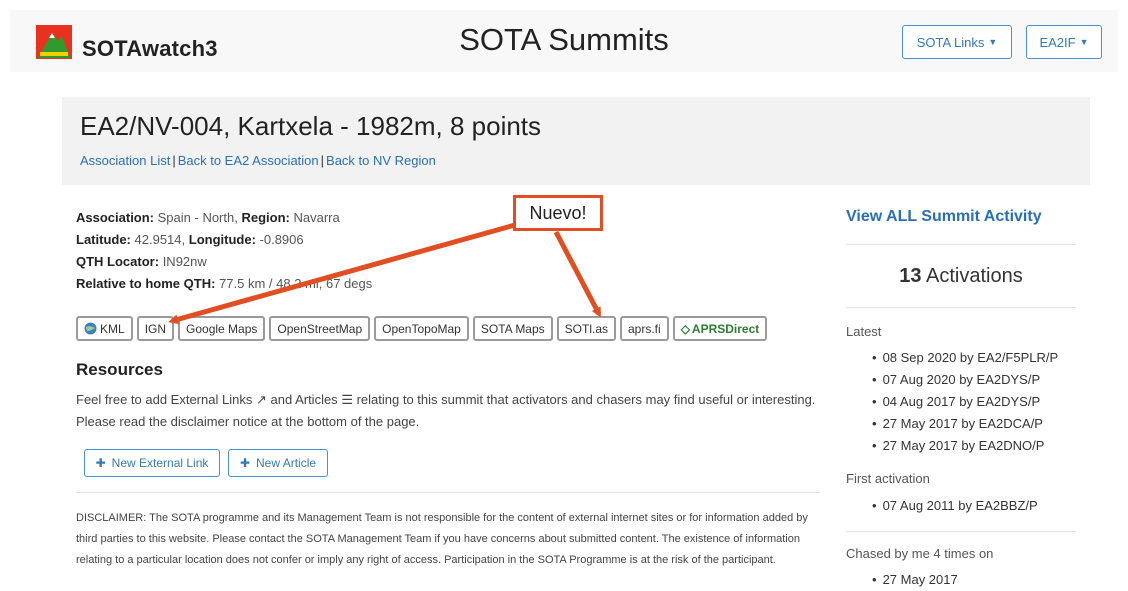 The image size is (1128, 591). What do you see at coordinates (864, 331) in the screenshot?
I see `latest-label: Latest` at bounding box center [864, 331].